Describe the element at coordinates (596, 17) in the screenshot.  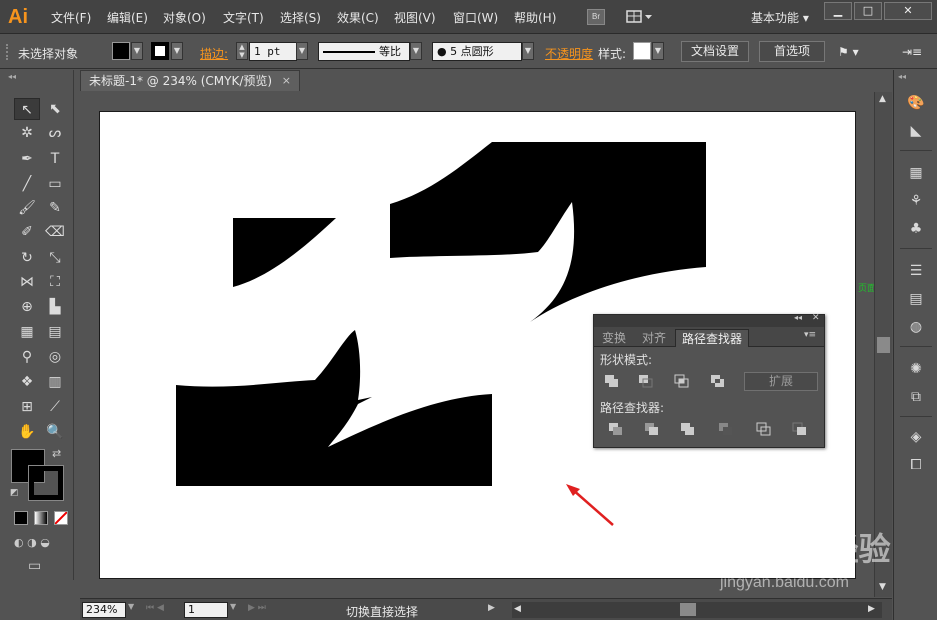
I see `bridge-button: Br` at that location.